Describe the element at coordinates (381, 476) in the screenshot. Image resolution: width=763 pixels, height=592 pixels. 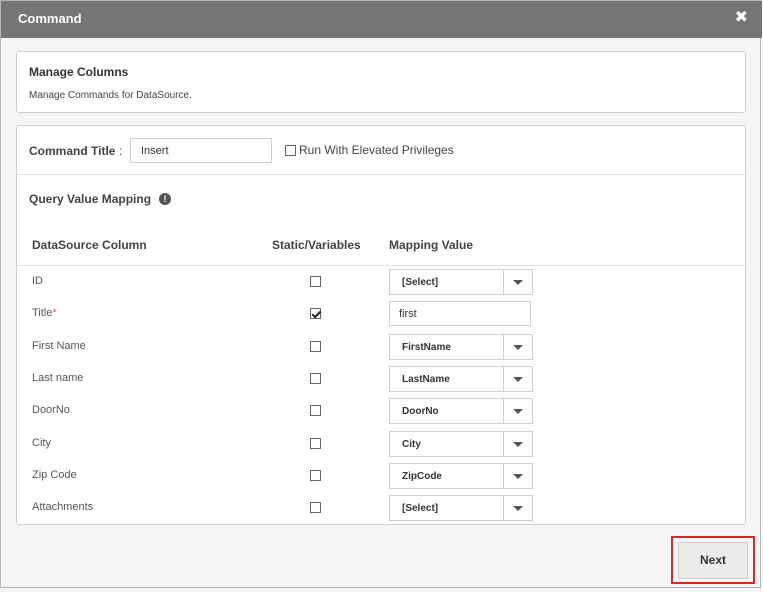
I see `mapping-row: Zip Code ZipCode` at that location.